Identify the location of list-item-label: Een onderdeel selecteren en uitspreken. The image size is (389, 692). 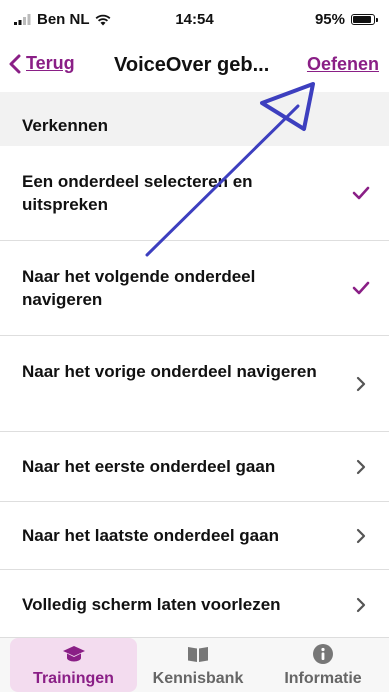
(137, 193).